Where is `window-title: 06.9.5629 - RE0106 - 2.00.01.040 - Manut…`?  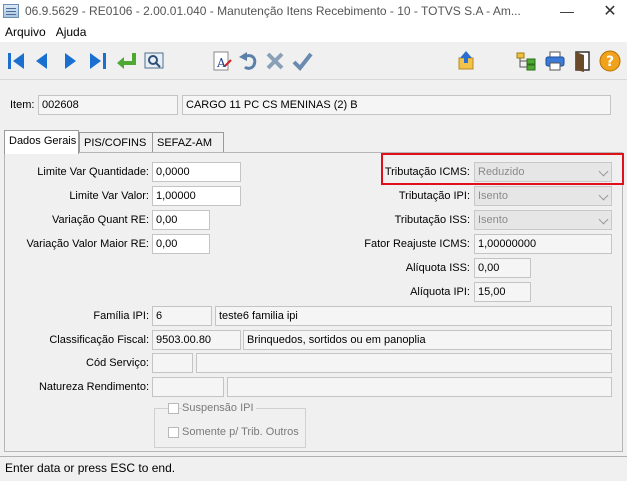 window-title: 06.9.5629 - RE0106 - 2.00.01.040 - Manut… is located at coordinates (273, 11).